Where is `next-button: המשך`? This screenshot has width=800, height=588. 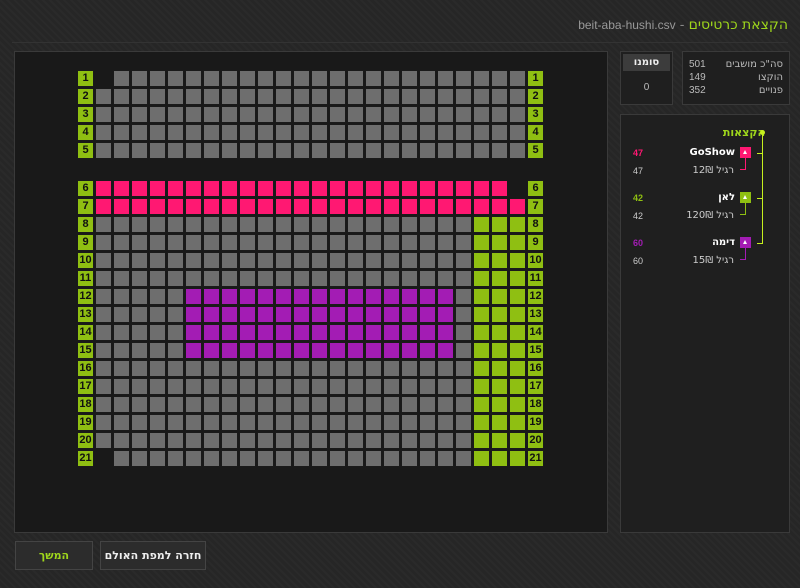
next-button: המשך is located at coordinates (54, 555).